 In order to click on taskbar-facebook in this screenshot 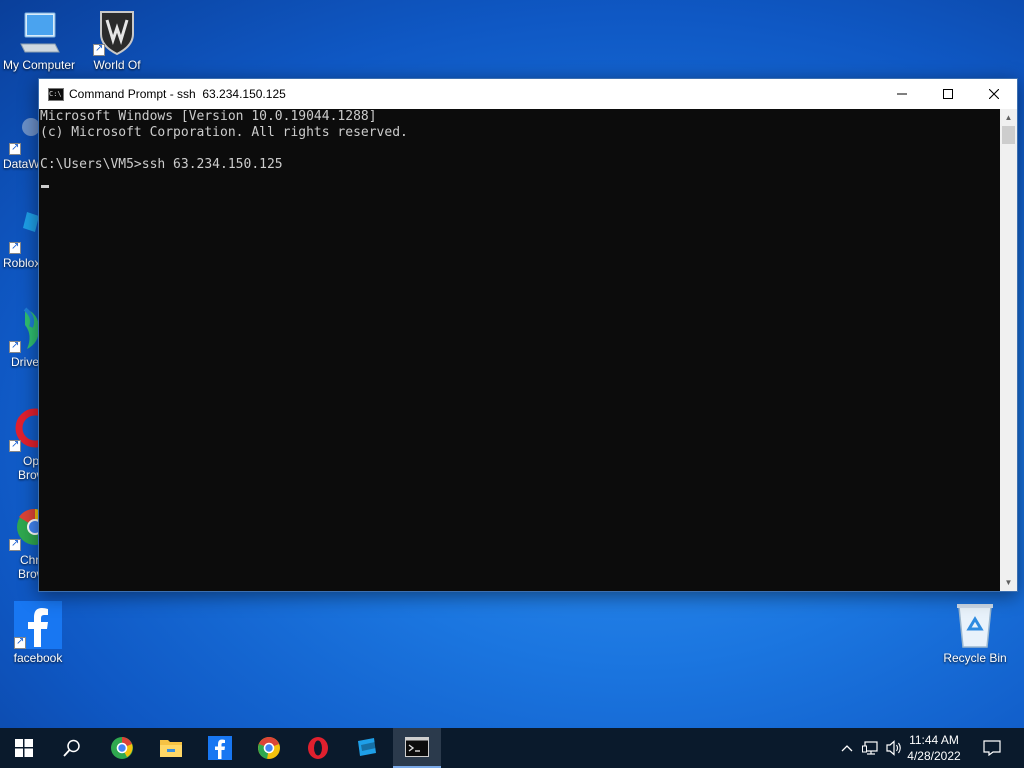, I will do `click(220, 748)`.